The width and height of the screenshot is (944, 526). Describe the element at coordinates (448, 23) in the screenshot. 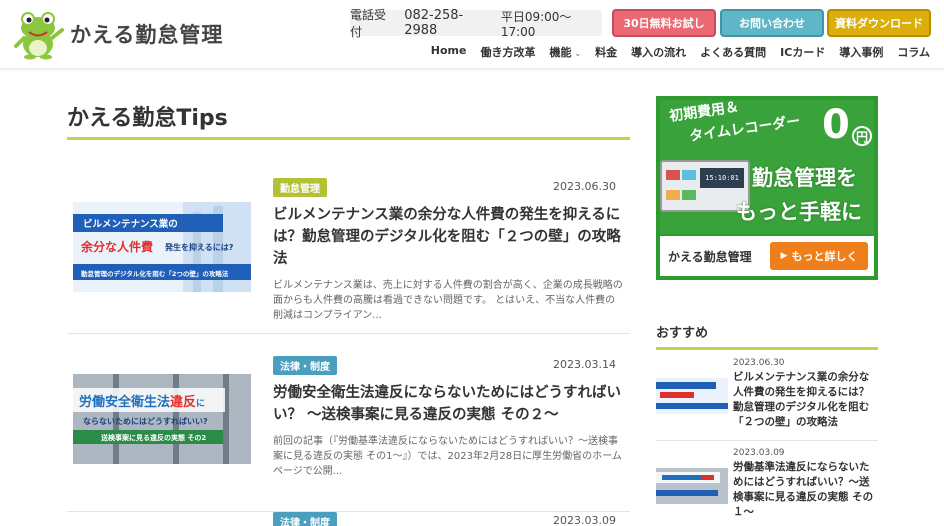

I see `phone-number: 082-258-2988` at that location.